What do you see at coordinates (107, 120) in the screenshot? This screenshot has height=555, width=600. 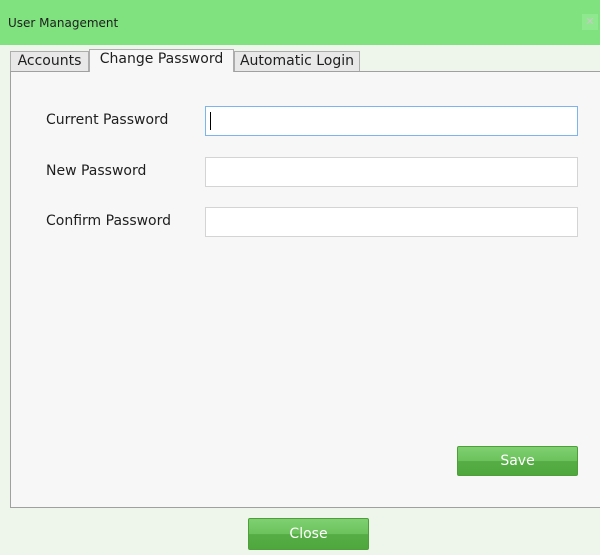 I see `current-password-label: Current Password` at bounding box center [107, 120].